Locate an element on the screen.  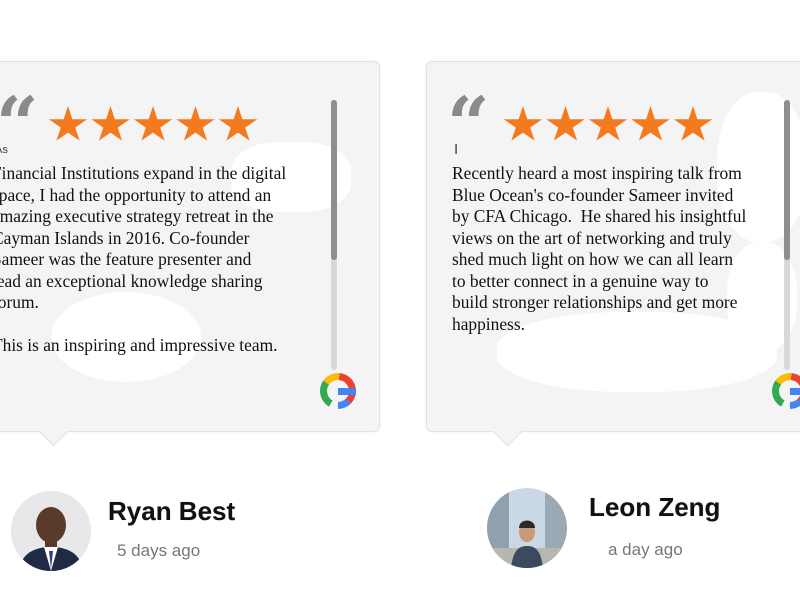
review-time: a day ago is located at coordinates (645, 549).